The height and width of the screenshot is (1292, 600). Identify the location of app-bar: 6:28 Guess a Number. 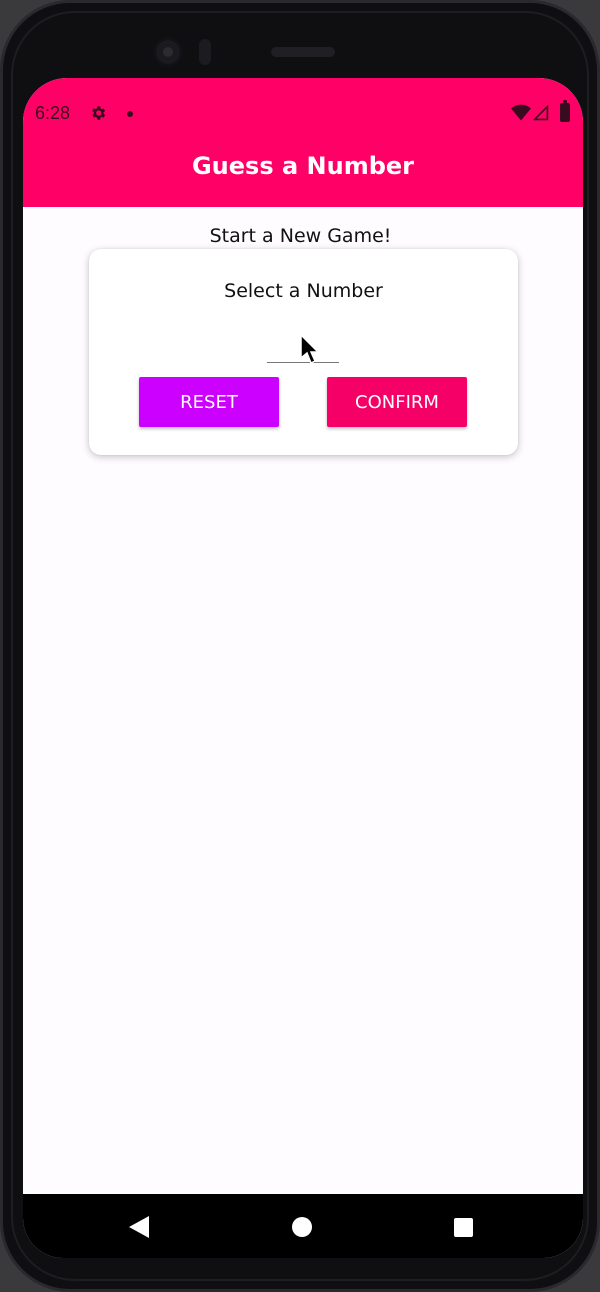
(303, 142).